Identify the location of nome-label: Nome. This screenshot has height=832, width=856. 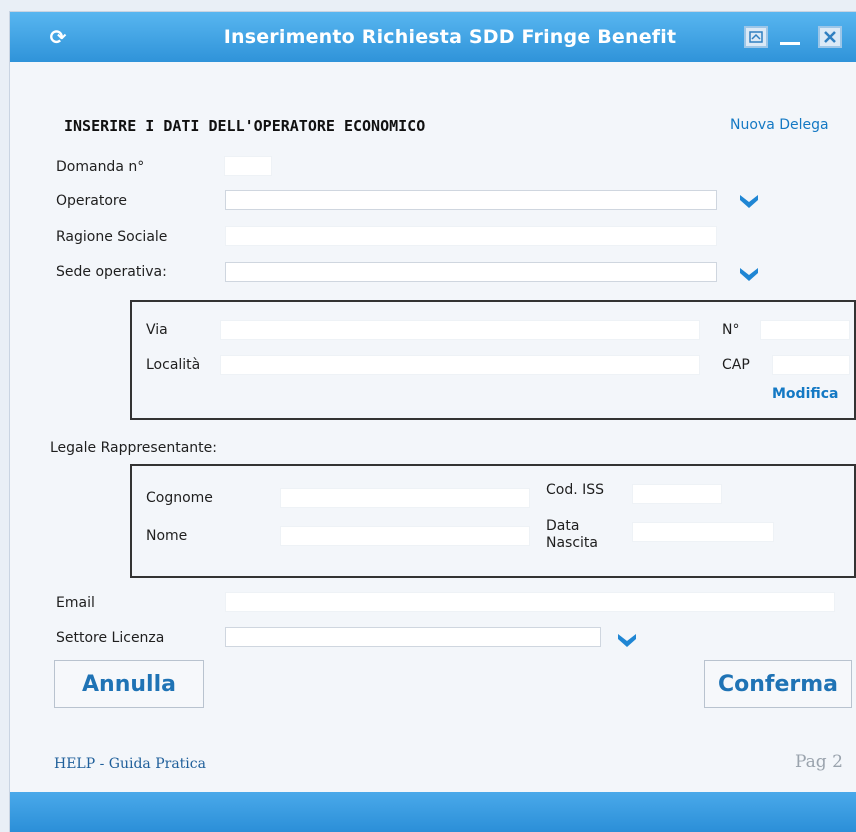
(167, 536).